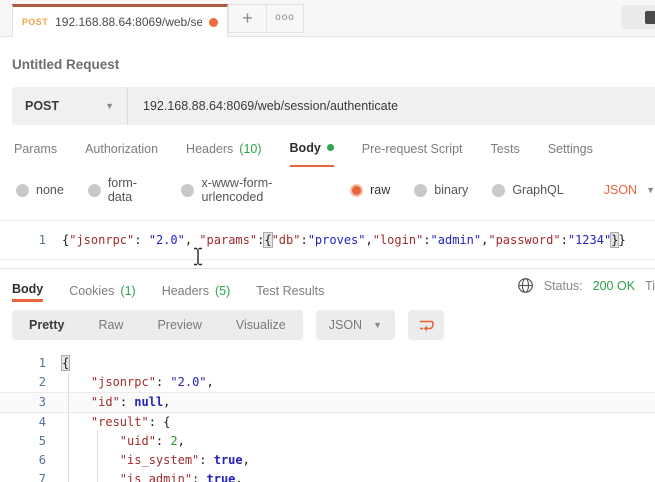 The height and width of the screenshot is (482, 655). Describe the element at coordinates (327, 441) in the screenshot. I see `code-line: 5 "uid": 2,` at that location.